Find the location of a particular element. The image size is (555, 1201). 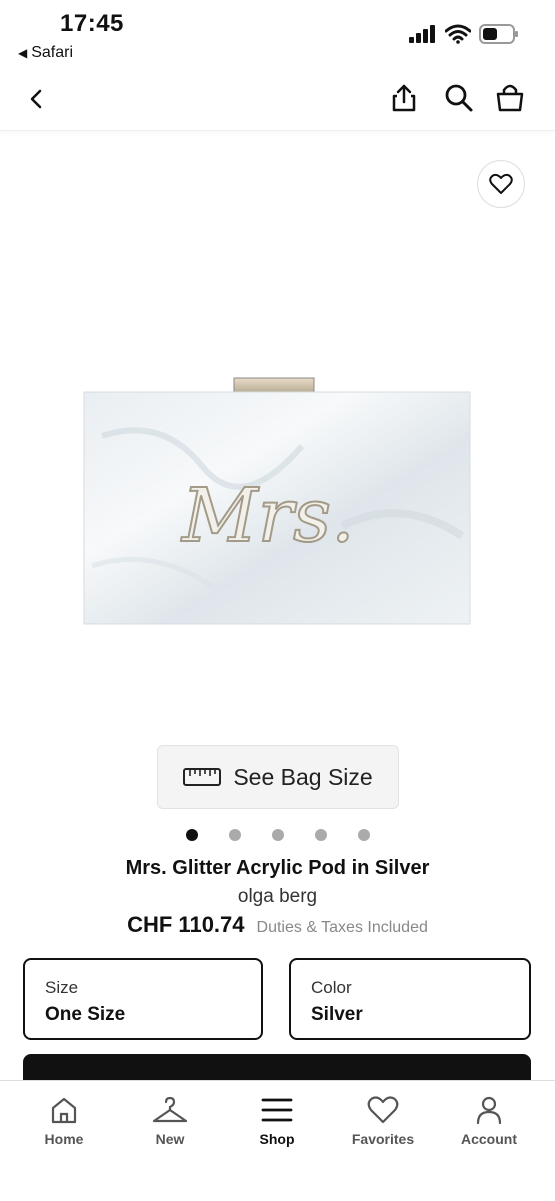

tab-favorites-label: Favorites is located at coordinates (383, 1139).